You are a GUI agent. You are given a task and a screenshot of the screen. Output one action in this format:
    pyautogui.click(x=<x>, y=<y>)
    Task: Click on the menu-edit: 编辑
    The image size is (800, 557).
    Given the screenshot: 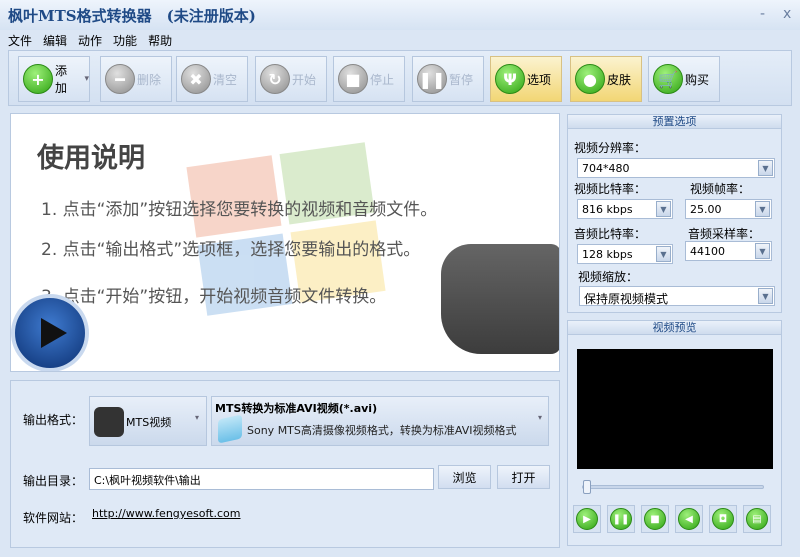 What is the action you would take?
    pyautogui.click(x=55, y=40)
    